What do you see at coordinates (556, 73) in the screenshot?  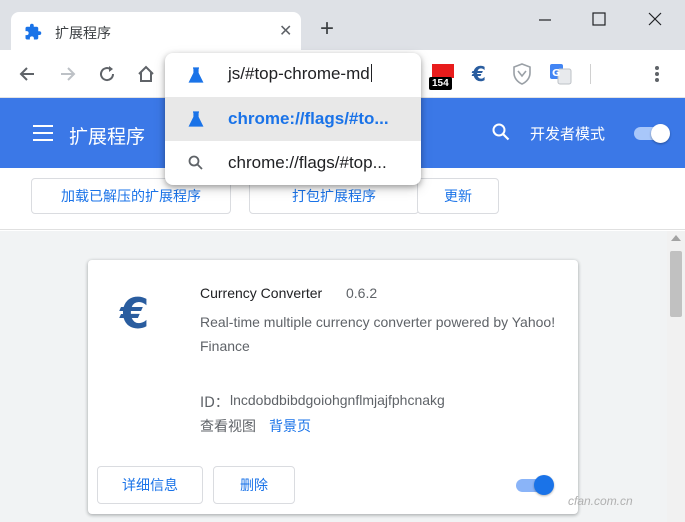 I see `svg-text: G` at bounding box center [556, 73].